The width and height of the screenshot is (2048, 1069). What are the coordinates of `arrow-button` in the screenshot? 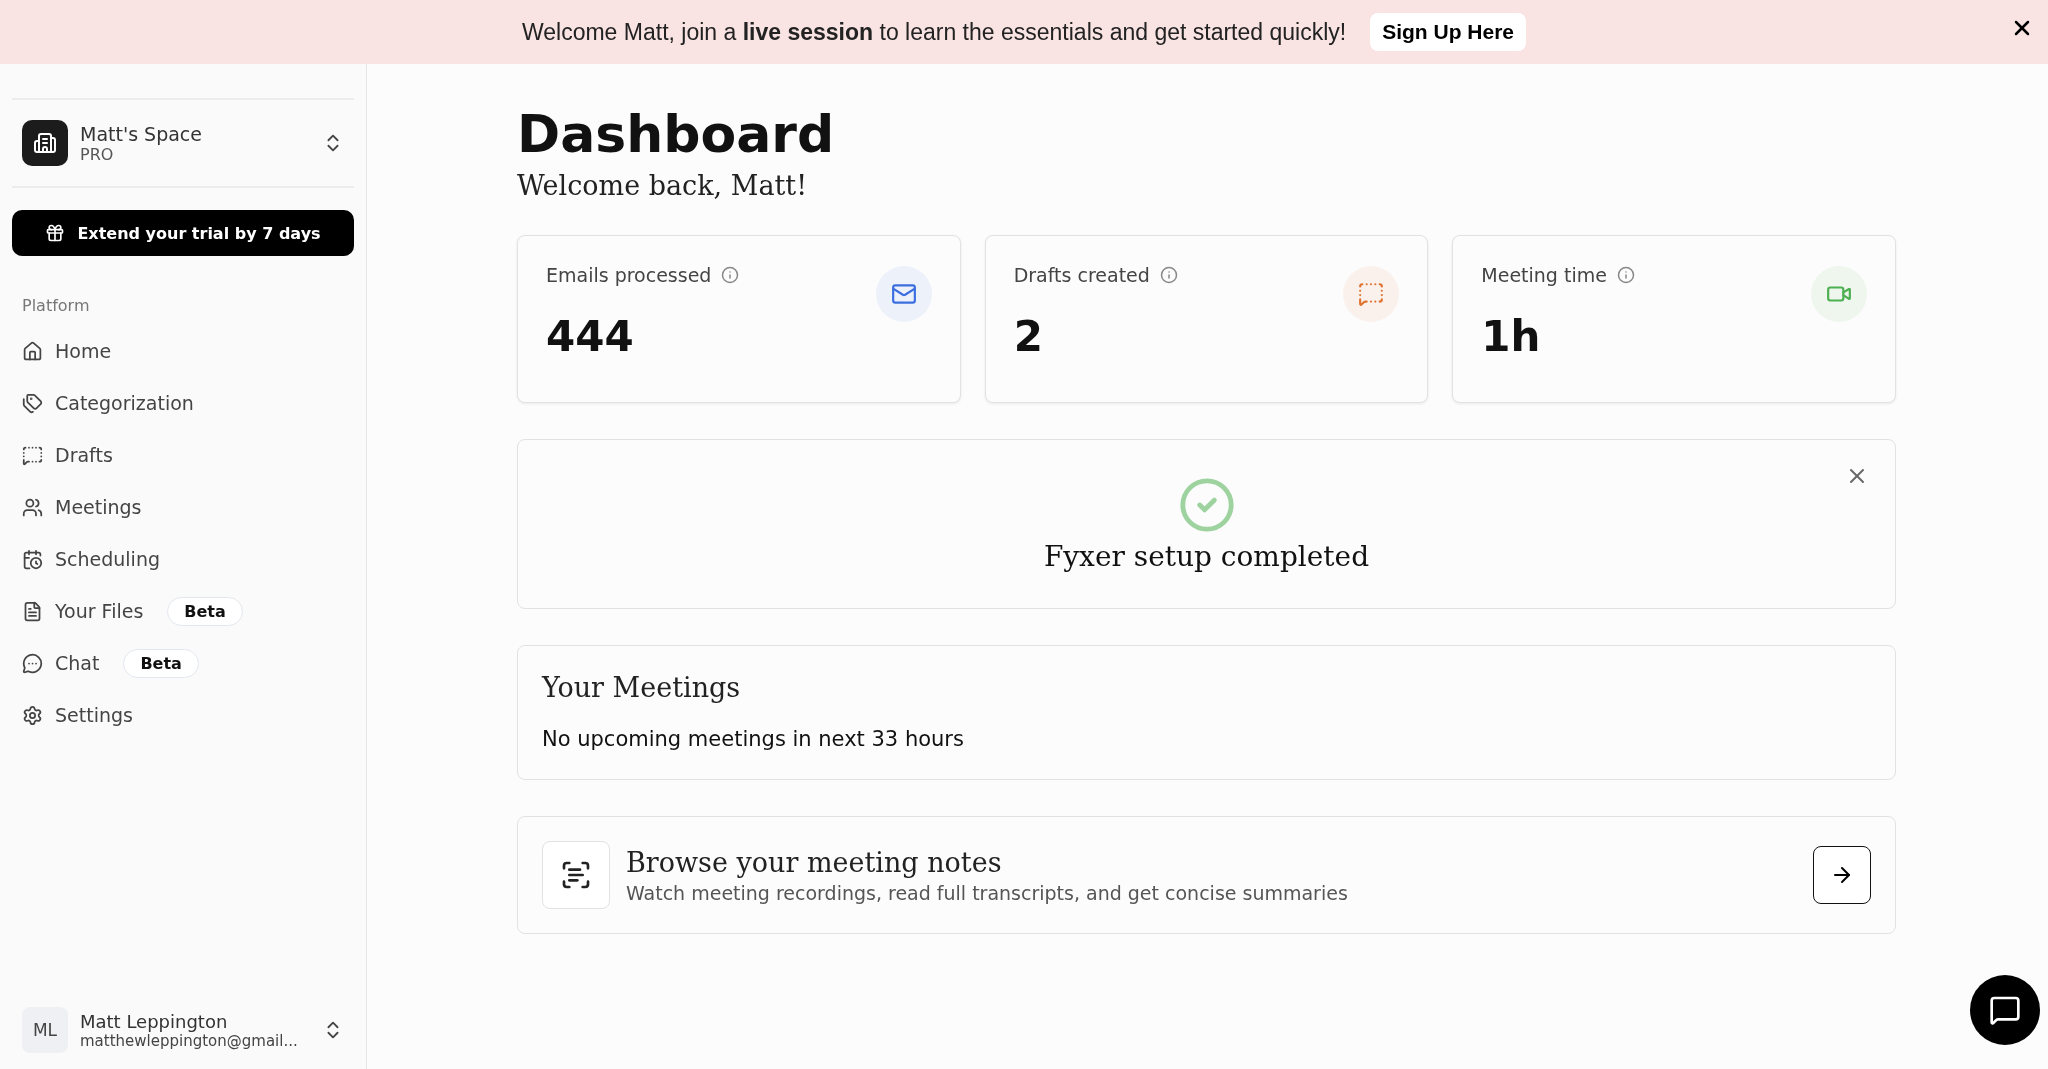 It's located at (1842, 875).